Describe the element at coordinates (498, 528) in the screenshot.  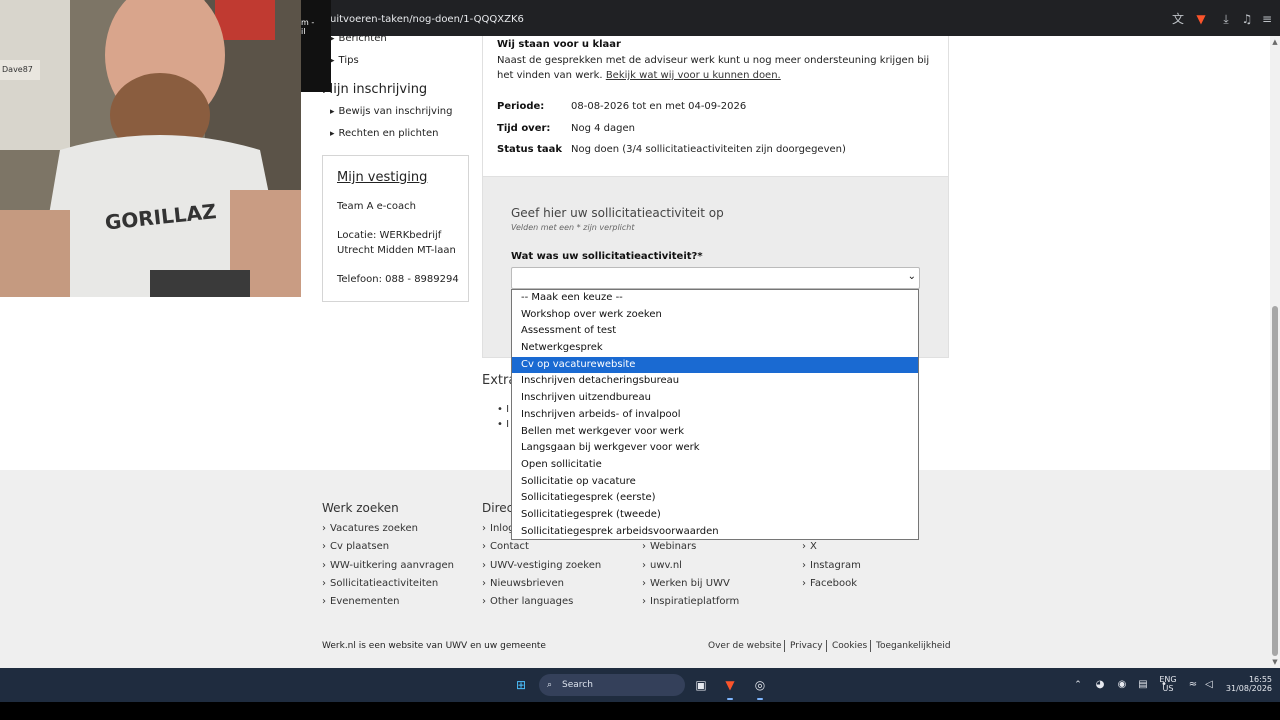
I see `footer-link-inlog: Inlog` at that location.